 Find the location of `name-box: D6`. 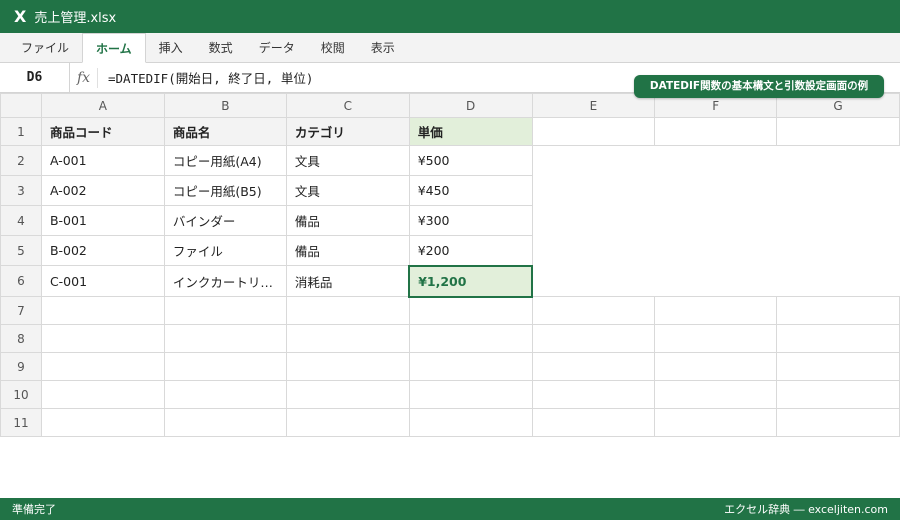

name-box: D6 is located at coordinates (35, 77).